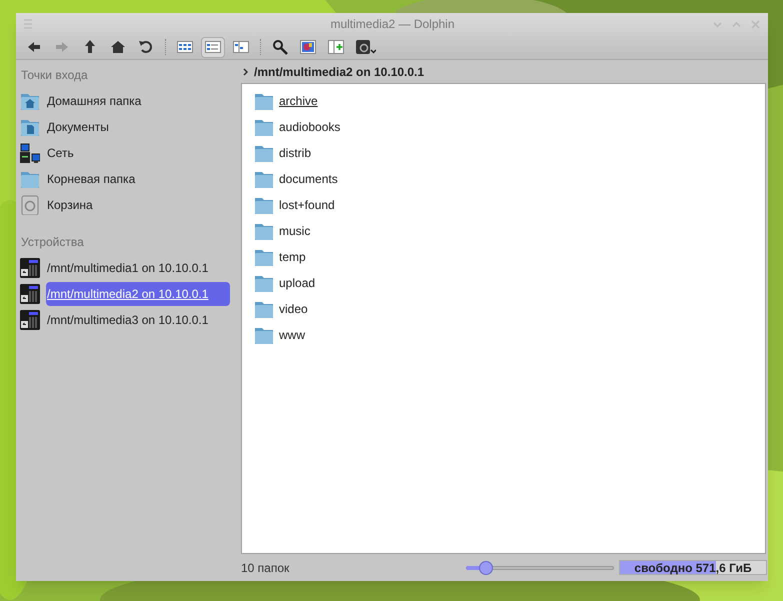 Image resolution: width=783 pixels, height=601 pixels. What do you see at coordinates (392, 24) in the screenshot?
I see `window-title: multimedia2 — Dolphin` at bounding box center [392, 24].